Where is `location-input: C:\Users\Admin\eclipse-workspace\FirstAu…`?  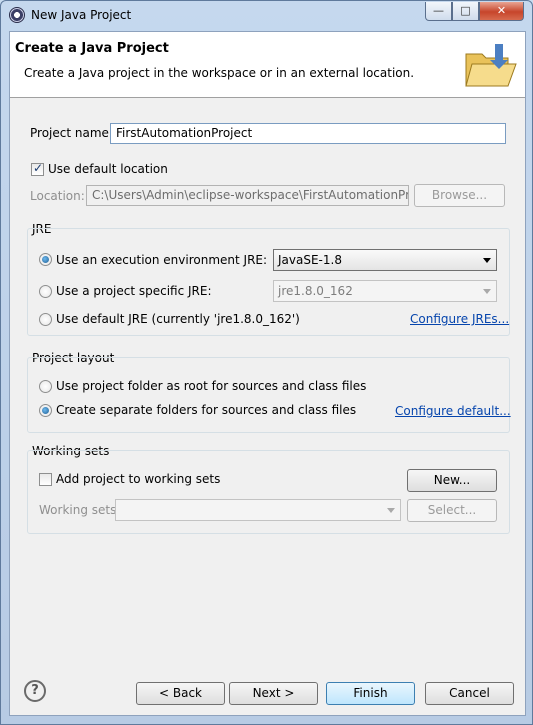 location-input: C:\Users\Admin\eclipse-workspace\FirstAu… is located at coordinates (247, 195).